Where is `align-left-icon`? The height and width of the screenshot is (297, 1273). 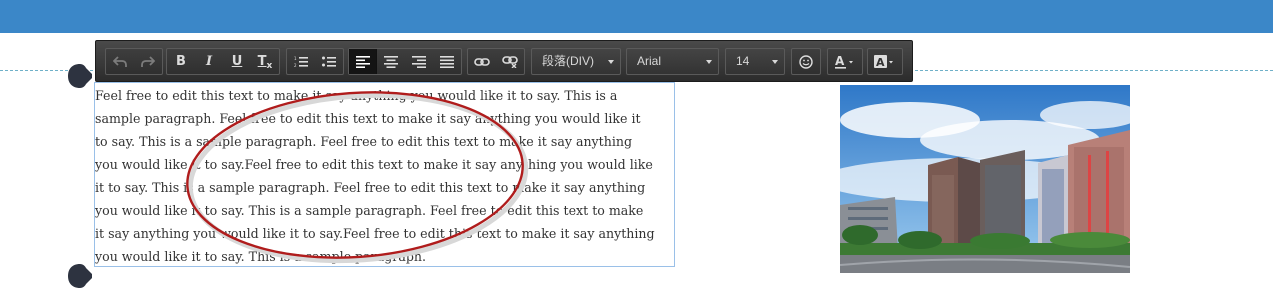
align-left-icon is located at coordinates (363, 61).